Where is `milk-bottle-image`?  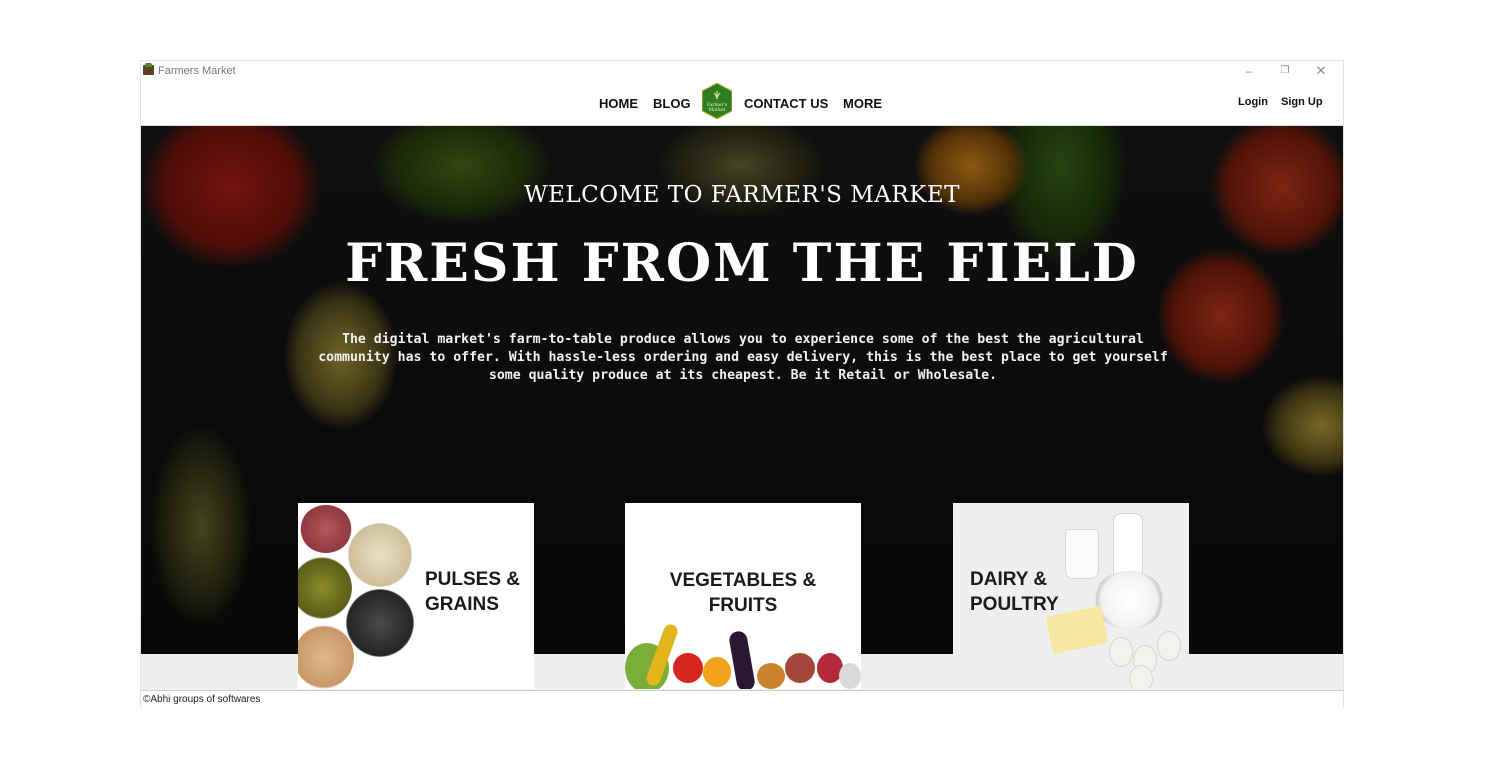
milk-bottle-image is located at coordinates (1128, 545).